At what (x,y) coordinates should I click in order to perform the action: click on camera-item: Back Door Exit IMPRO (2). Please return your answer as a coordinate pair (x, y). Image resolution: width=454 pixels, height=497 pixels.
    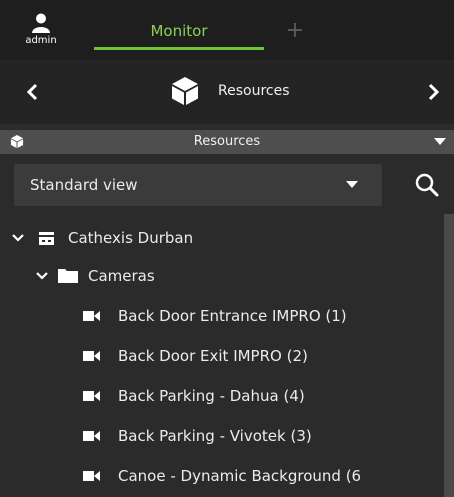
    Looking at the image, I should click on (220, 356).